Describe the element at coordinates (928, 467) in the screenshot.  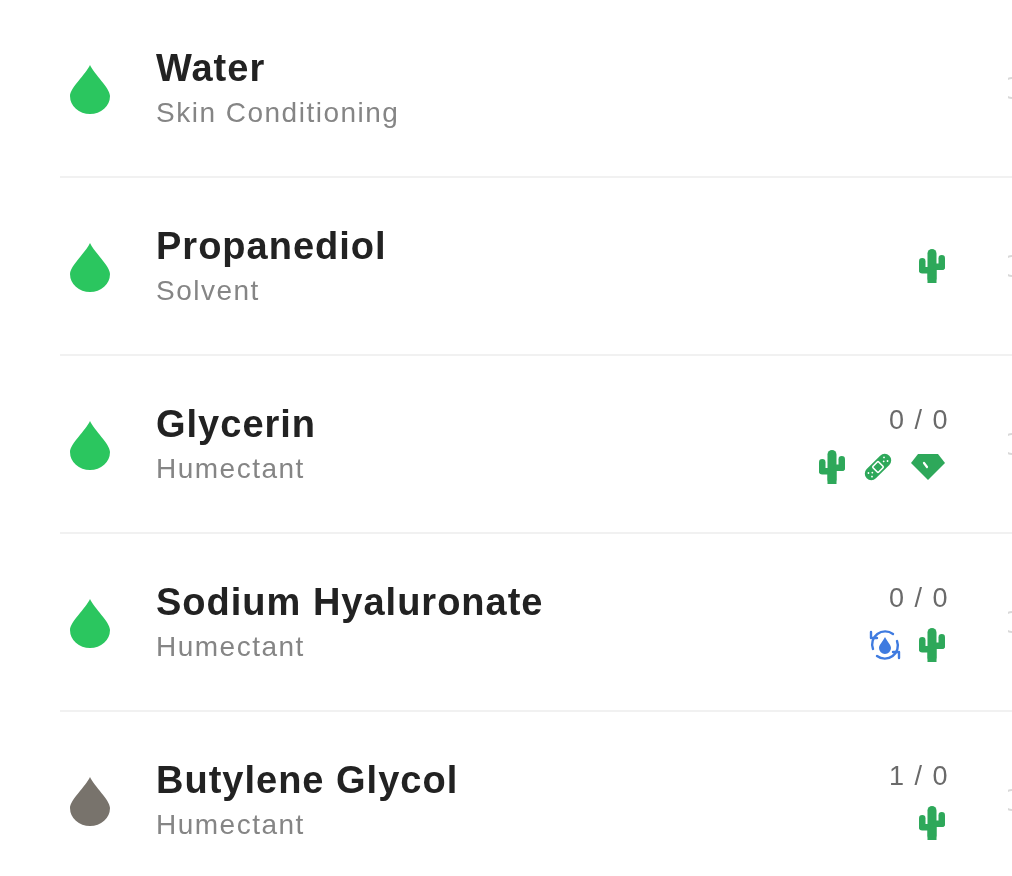
I see `gem-icon` at that location.